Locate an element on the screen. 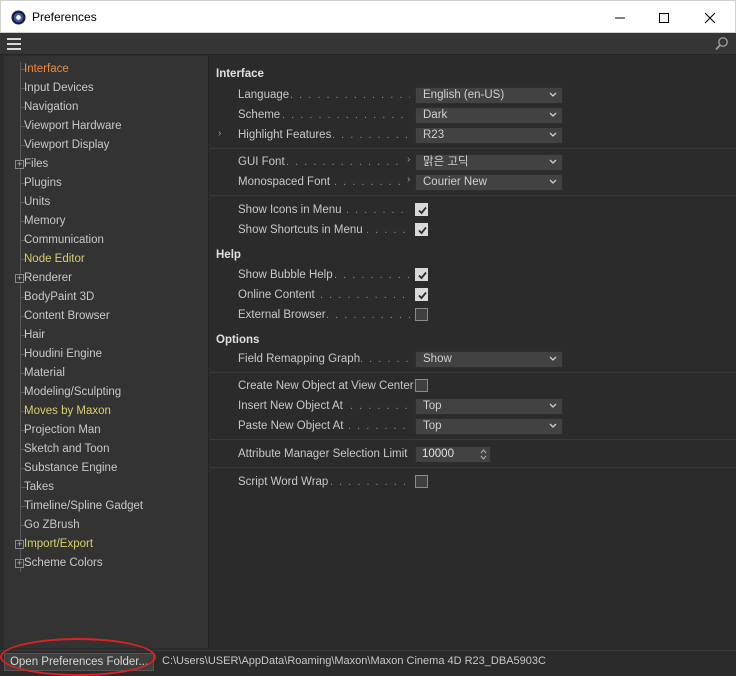 The width and height of the screenshot is (736, 676). sidebar-item-modeling-sculpting: Modeling/Sculpting is located at coordinates (109, 392).